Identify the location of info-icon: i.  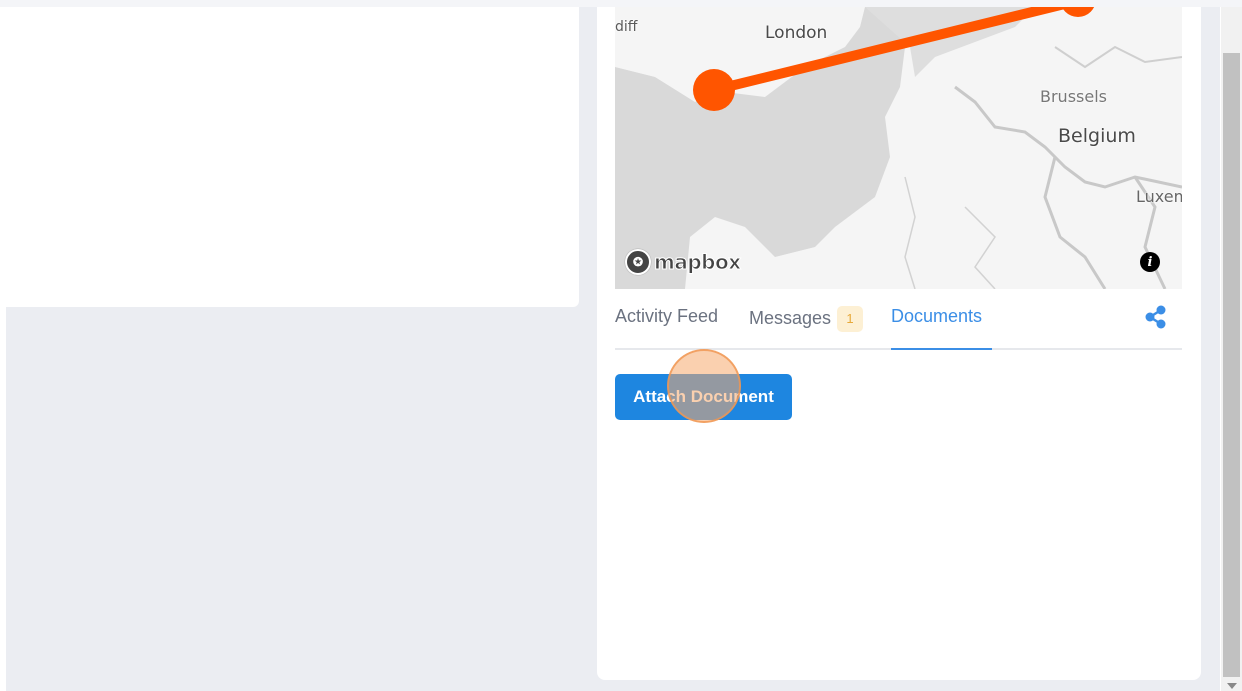
(1150, 262).